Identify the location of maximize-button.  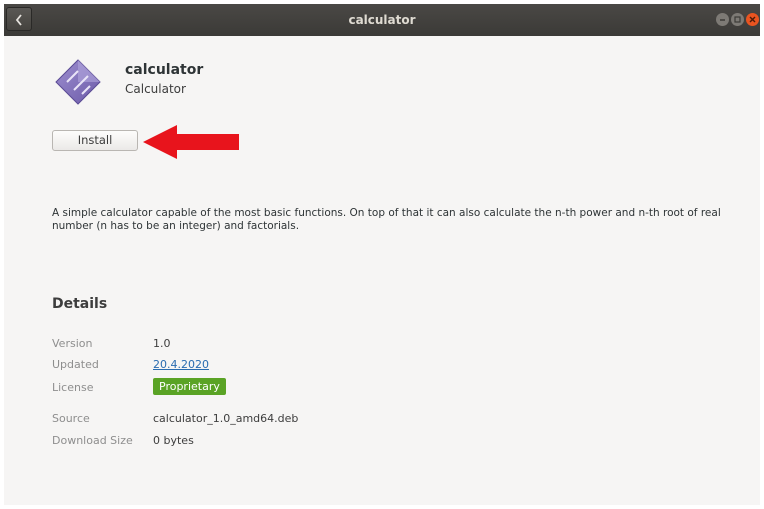
(737, 19).